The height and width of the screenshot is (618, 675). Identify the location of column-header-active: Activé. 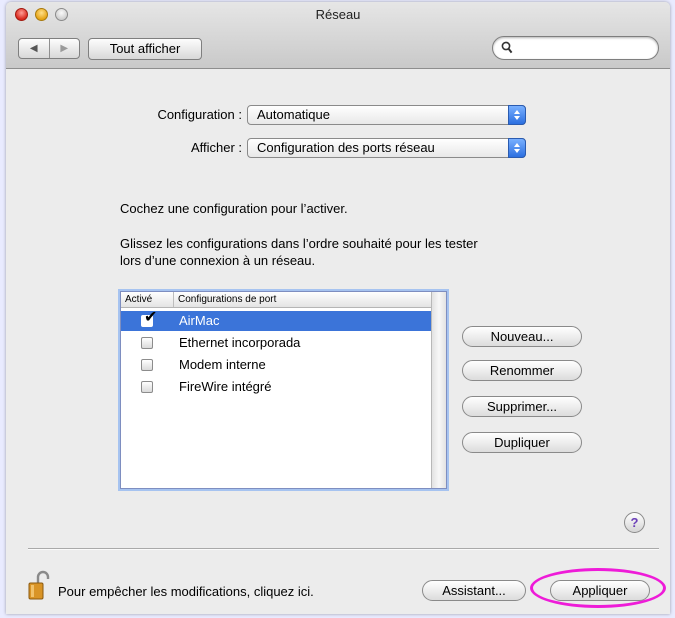
(138, 299).